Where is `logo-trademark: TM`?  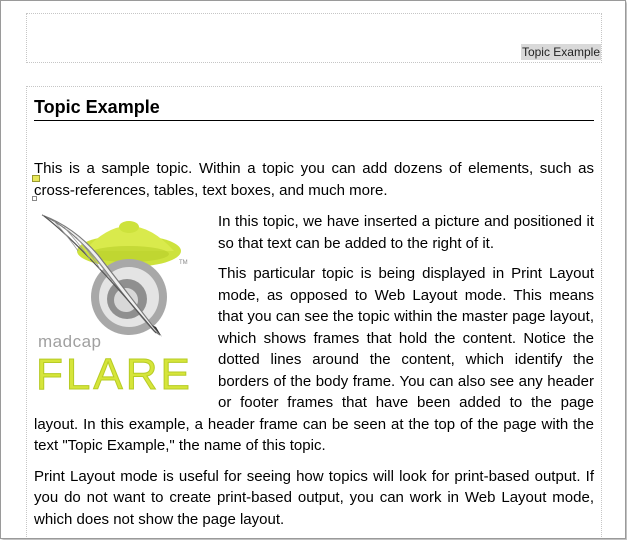 logo-trademark: TM is located at coordinates (183, 263).